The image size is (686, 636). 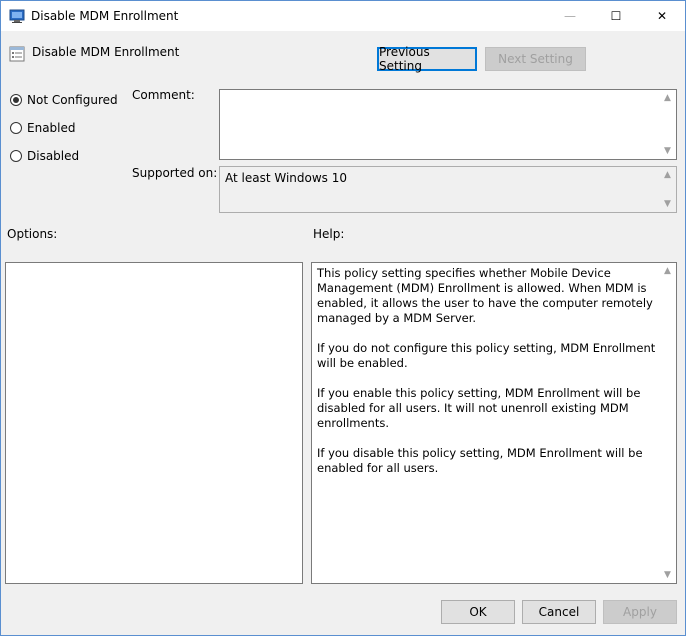 What do you see at coordinates (559, 612) in the screenshot?
I see `cancel-button: Cancel` at bounding box center [559, 612].